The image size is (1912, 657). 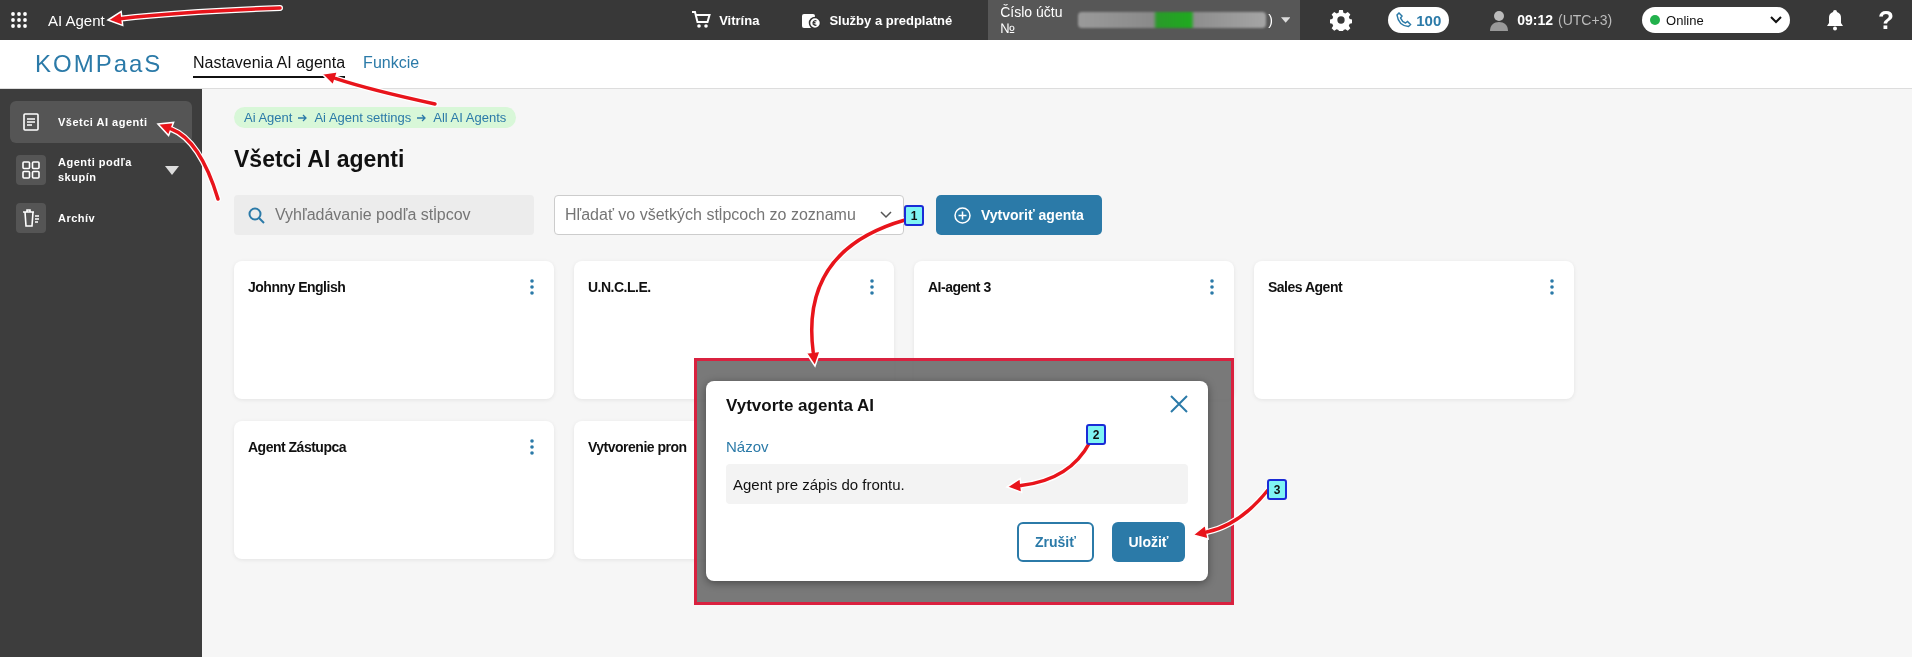 What do you see at coordinates (1585, 20) in the screenshot?
I see `timezone: (UTC+3)` at bounding box center [1585, 20].